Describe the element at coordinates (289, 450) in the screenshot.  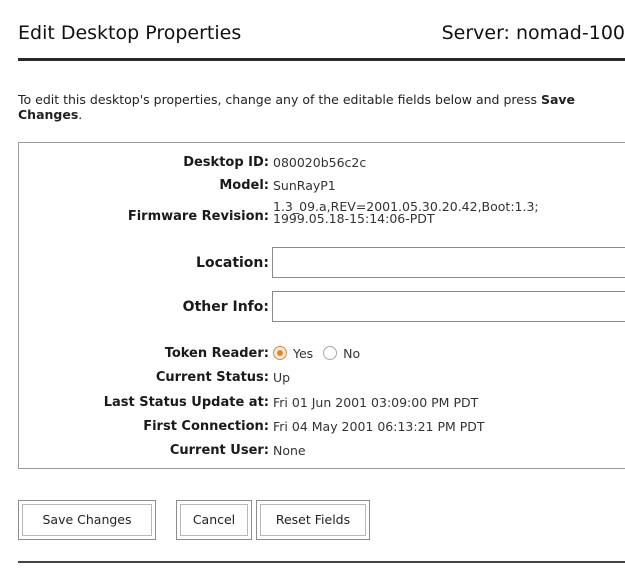
I see `current-user-value: None` at that location.